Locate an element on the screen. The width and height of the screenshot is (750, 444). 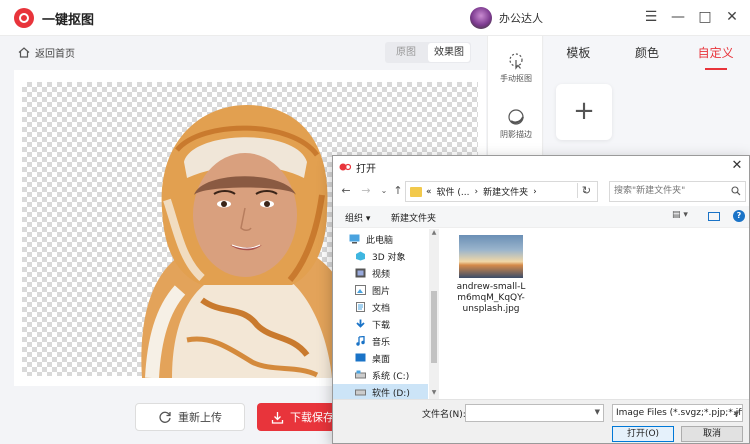
tab-custom: 自定义 is located at coordinates (715, 53).